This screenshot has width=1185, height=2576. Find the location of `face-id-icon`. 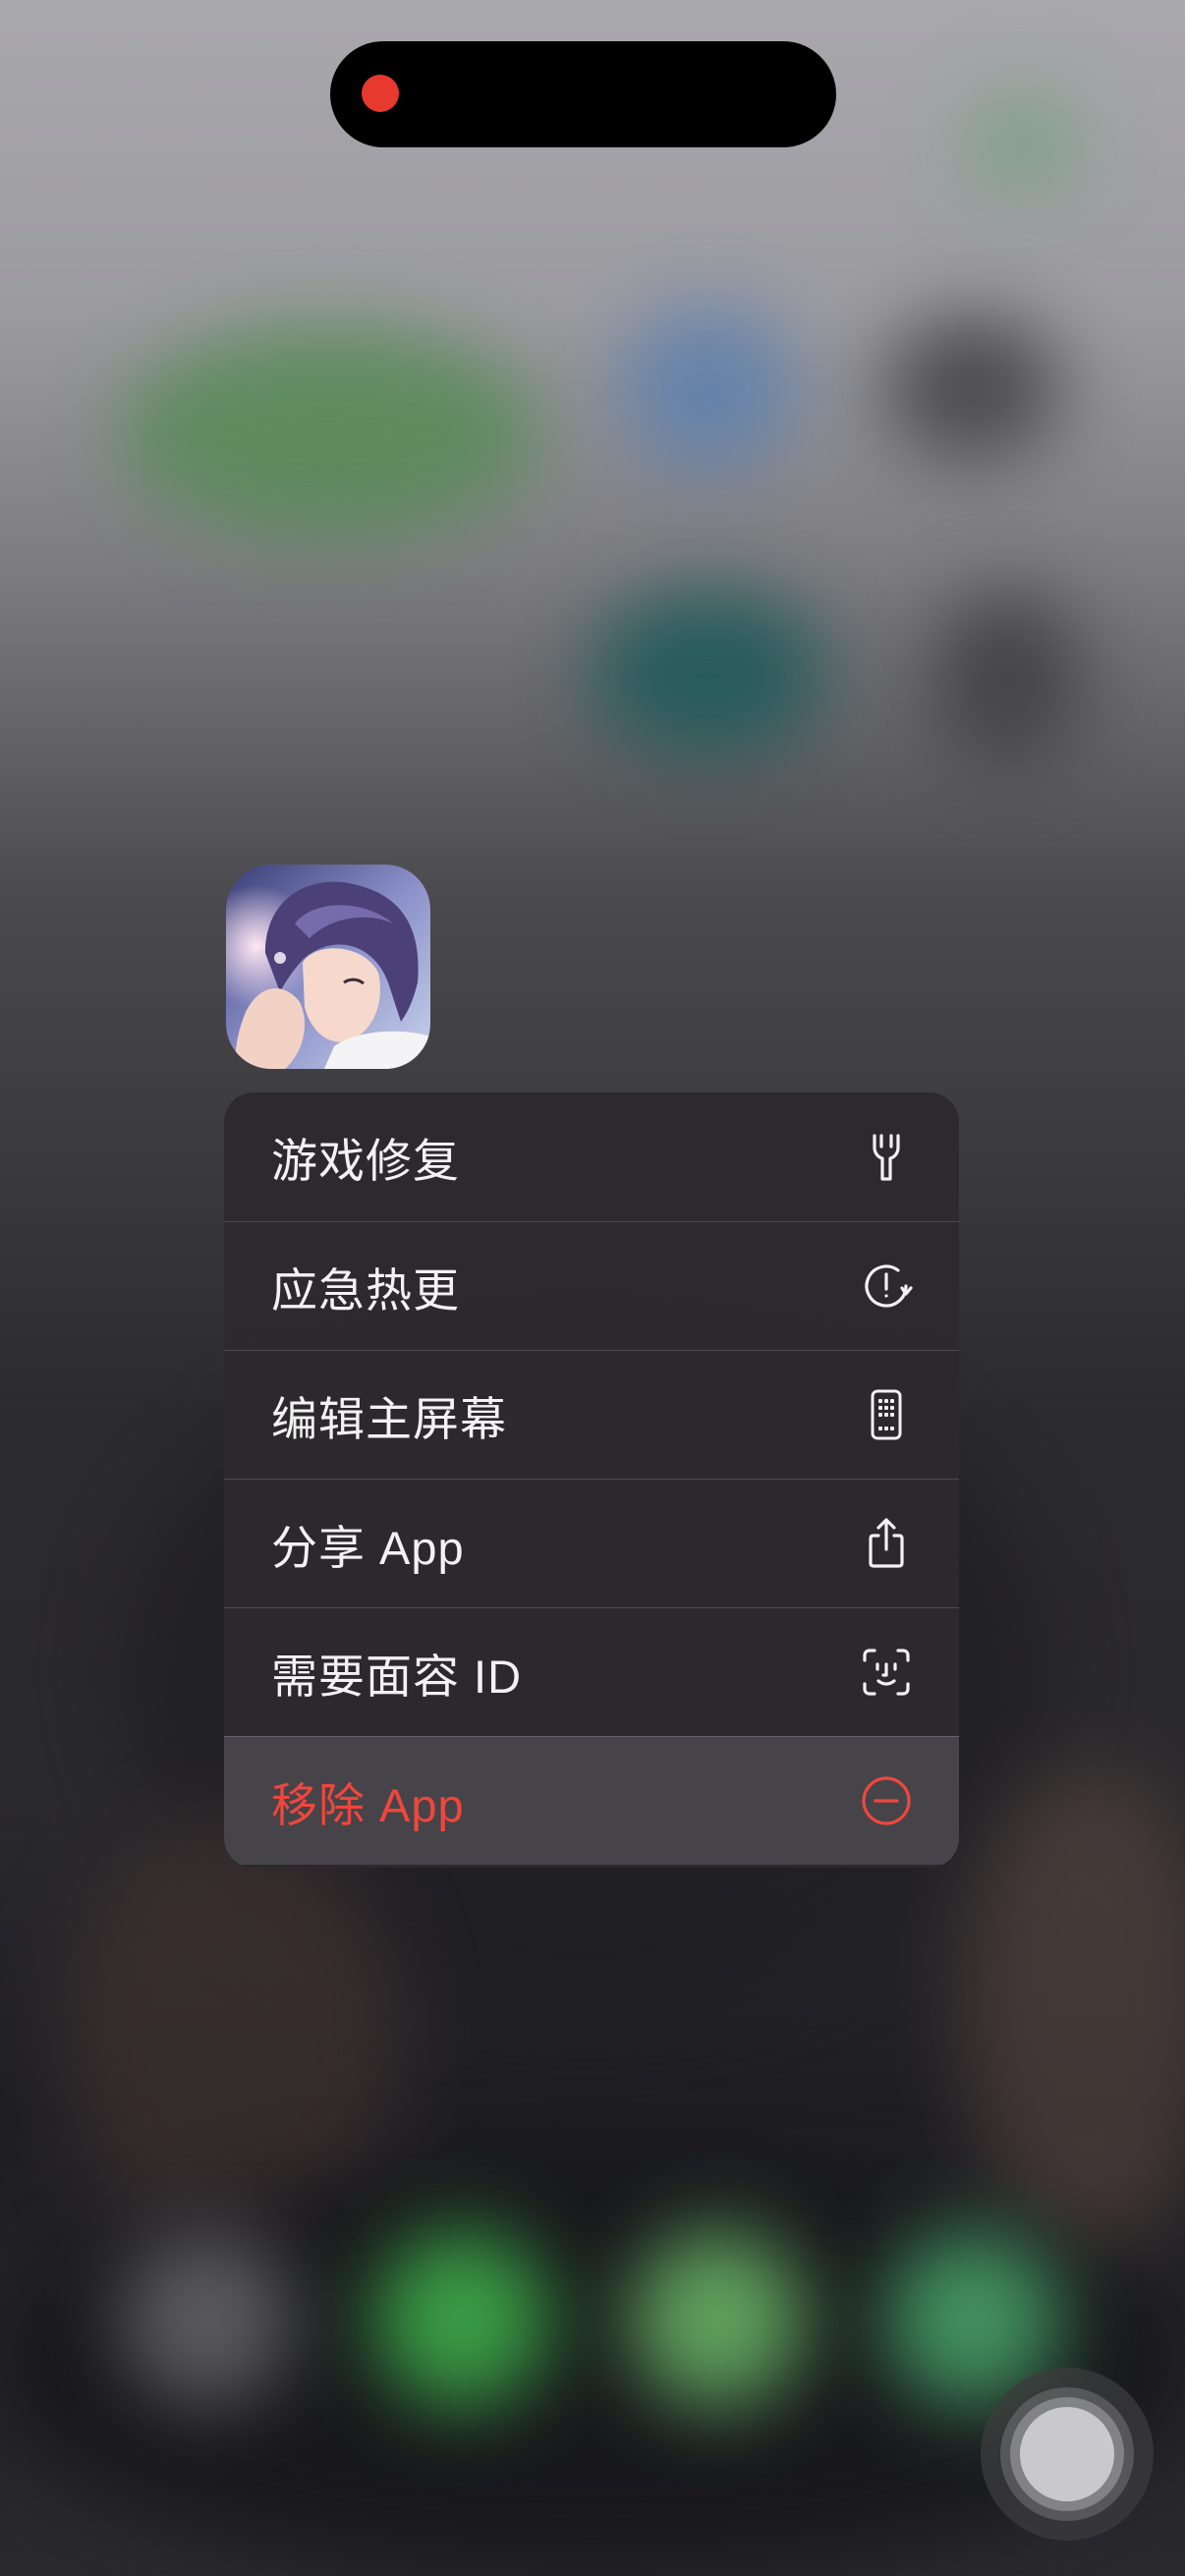

face-id-icon is located at coordinates (887, 1672).